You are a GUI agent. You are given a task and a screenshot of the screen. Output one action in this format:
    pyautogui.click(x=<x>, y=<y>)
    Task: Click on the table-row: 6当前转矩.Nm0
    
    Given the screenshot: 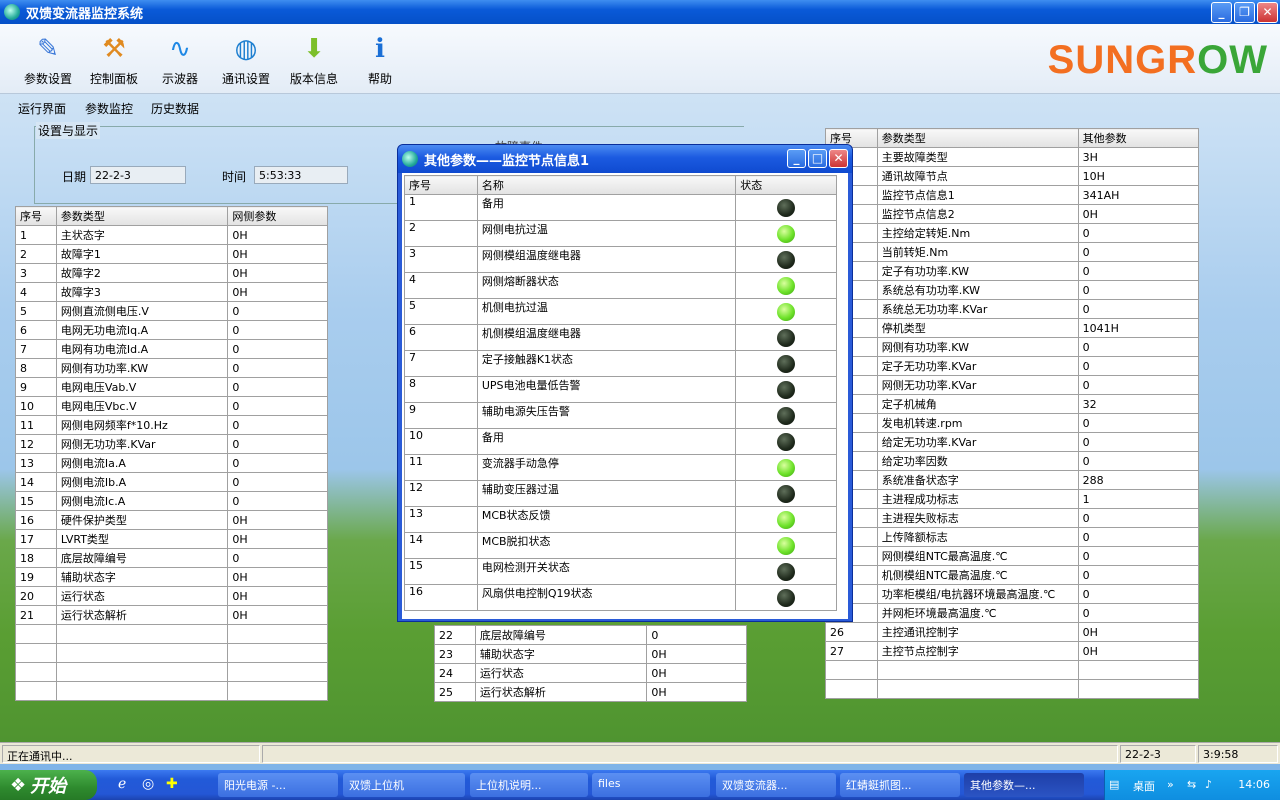 What is the action you would take?
    pyautogui.click(x=1012, y=252)
    